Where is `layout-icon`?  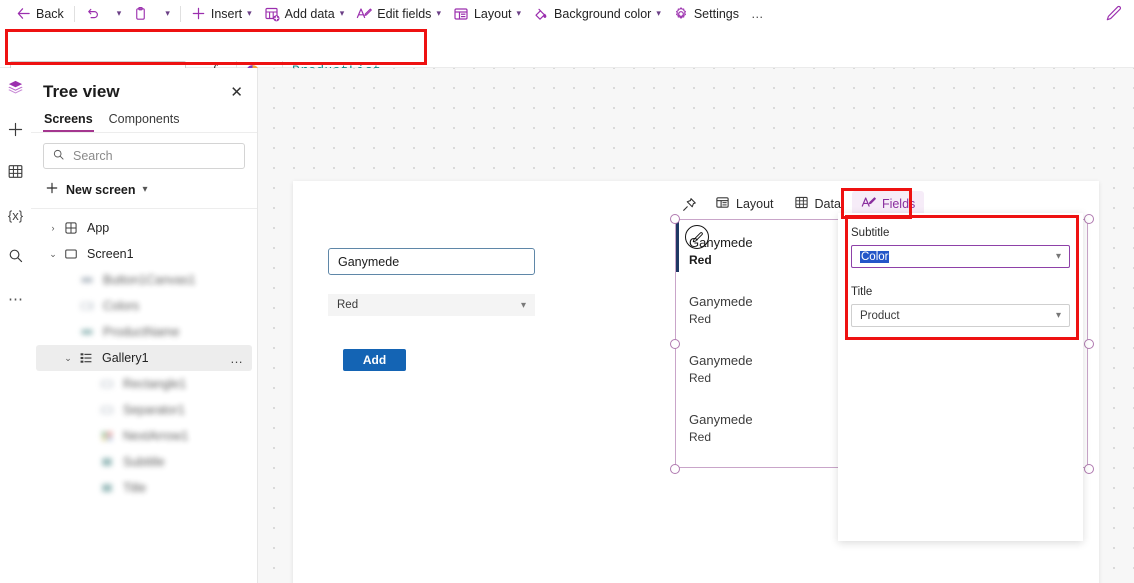 layout-icon is located at coordinates (461, 14).